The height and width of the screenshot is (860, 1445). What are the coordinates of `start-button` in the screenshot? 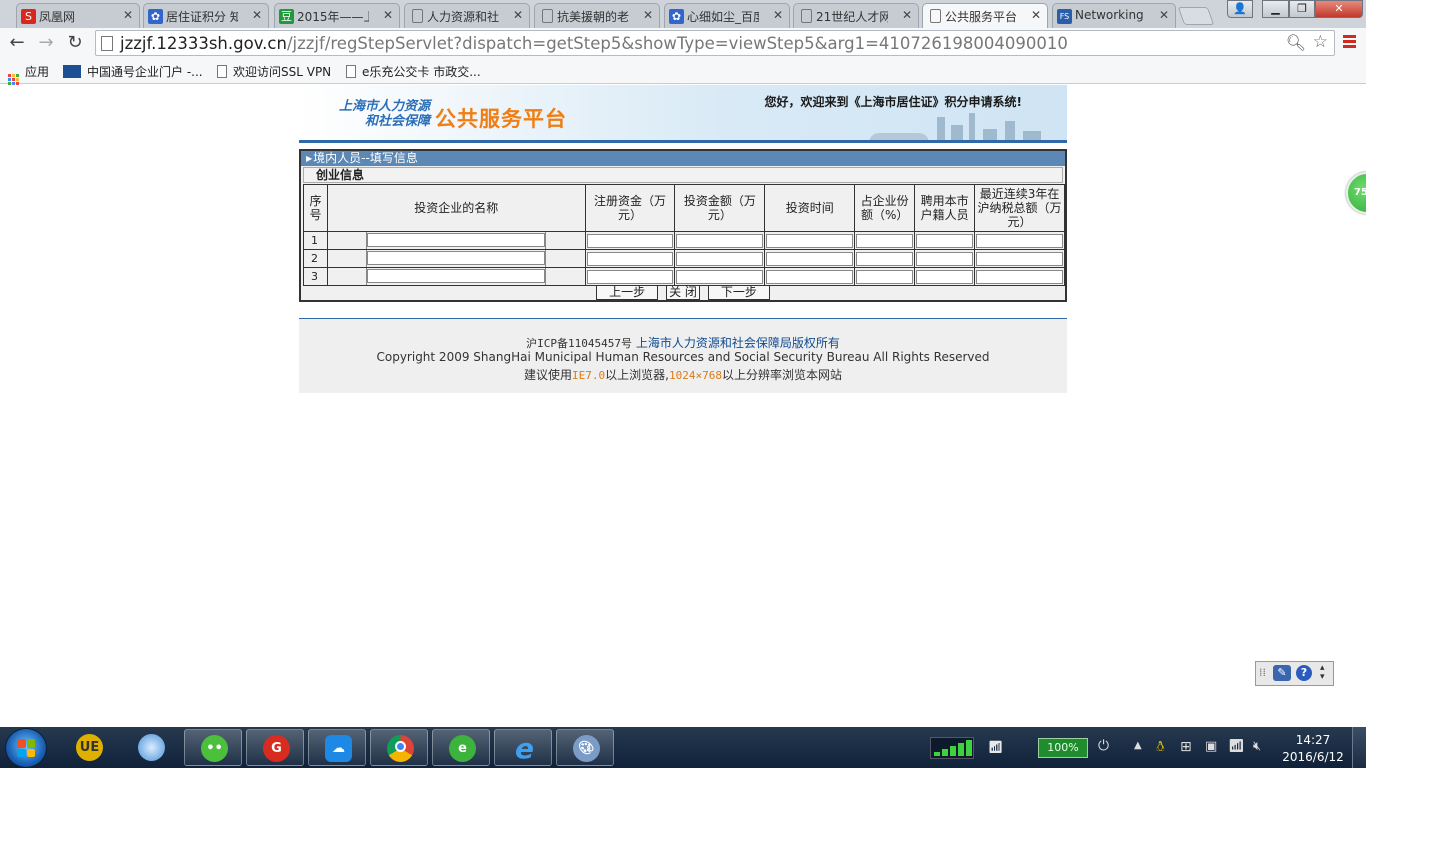 It's located at (26, 748).